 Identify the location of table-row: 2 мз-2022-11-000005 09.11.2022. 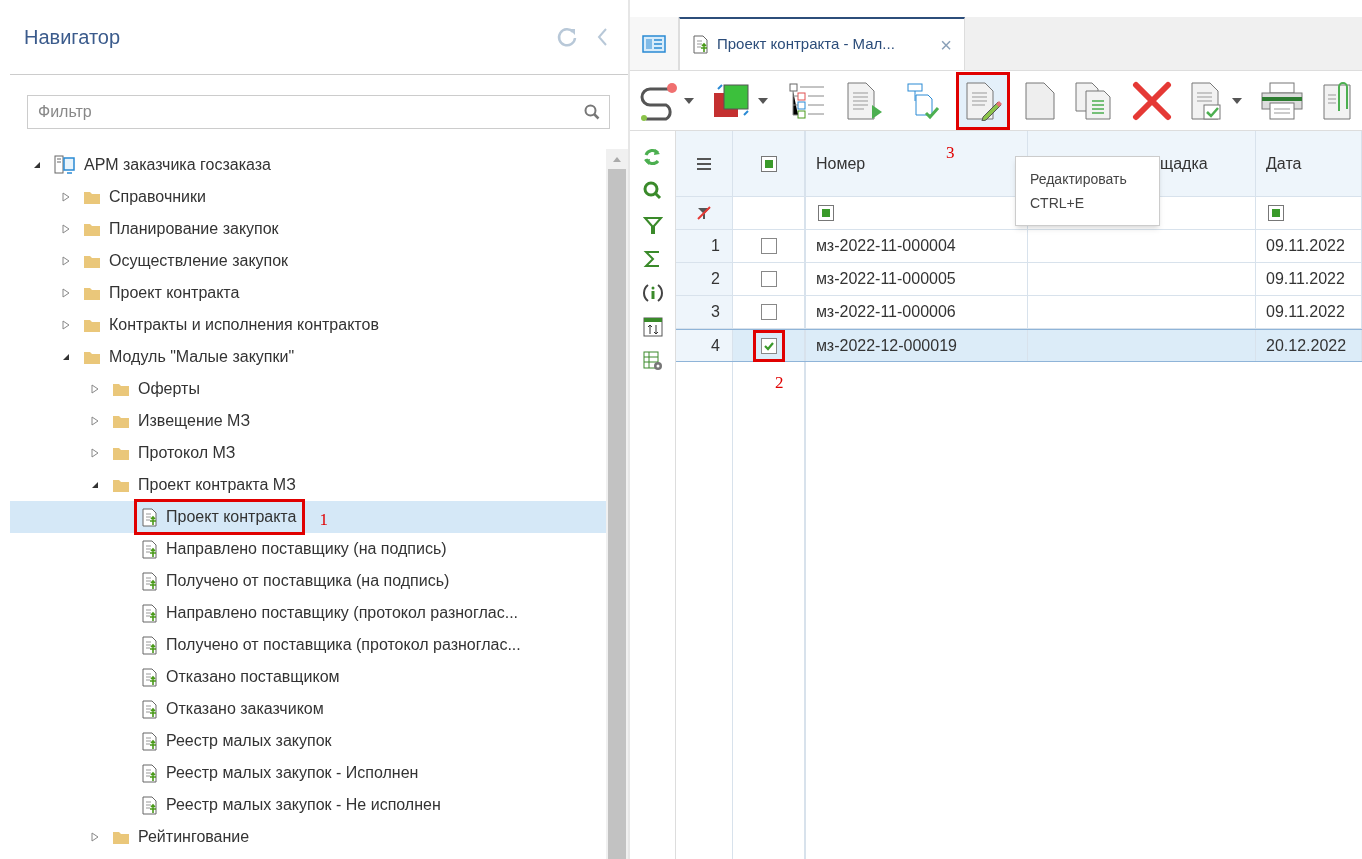
(1019, 279).